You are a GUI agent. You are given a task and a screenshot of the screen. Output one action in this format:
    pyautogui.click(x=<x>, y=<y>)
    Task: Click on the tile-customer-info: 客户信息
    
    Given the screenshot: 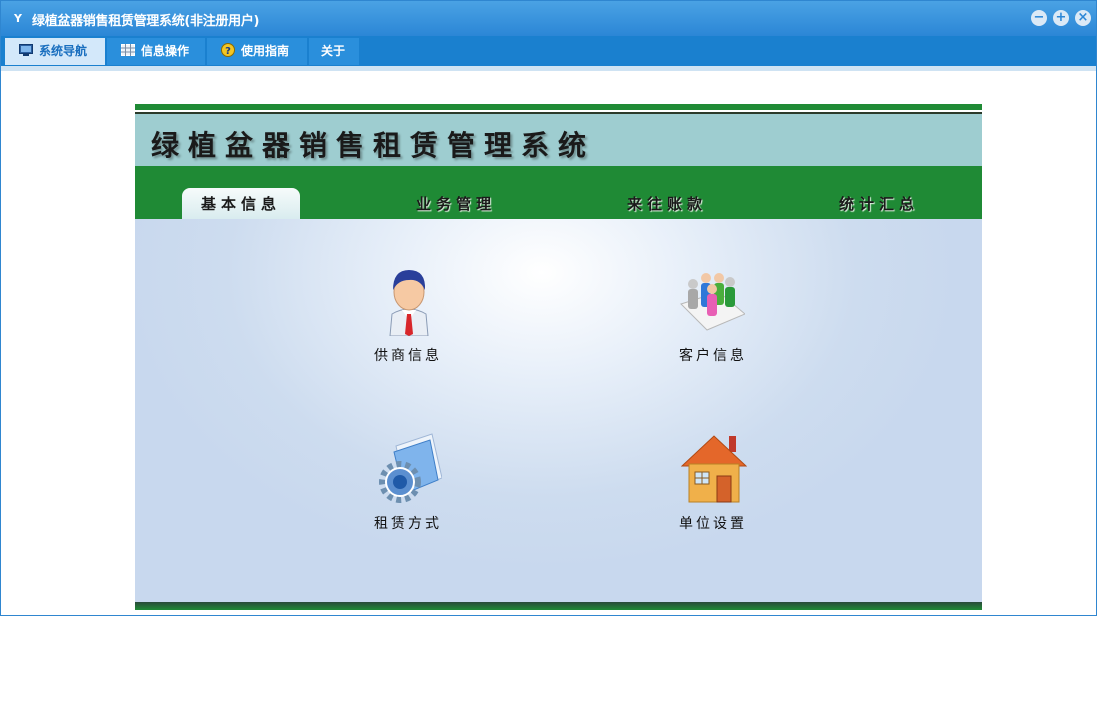 What is the action you would take?
    pyautogui.click(x=713, y=319)
    